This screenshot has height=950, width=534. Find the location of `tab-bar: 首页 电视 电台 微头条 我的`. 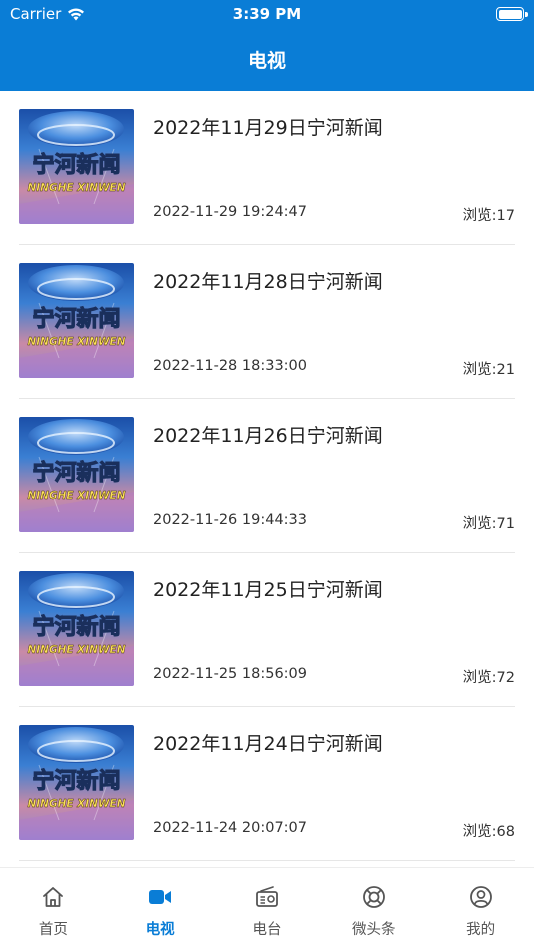

tab-bar: 首页 电视 电台 微头条 我的 is located at coordinates (267, 908).